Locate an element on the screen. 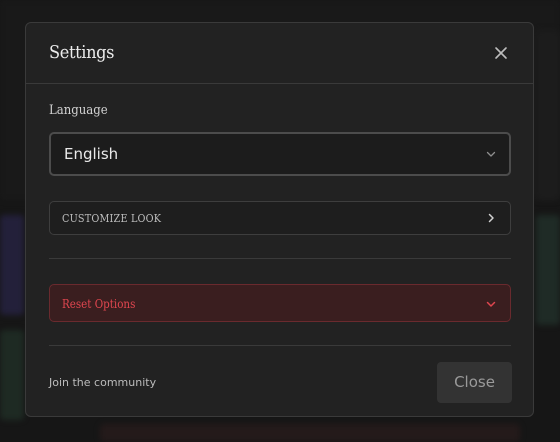  language-label: Language is located at coordinates (78, 110).